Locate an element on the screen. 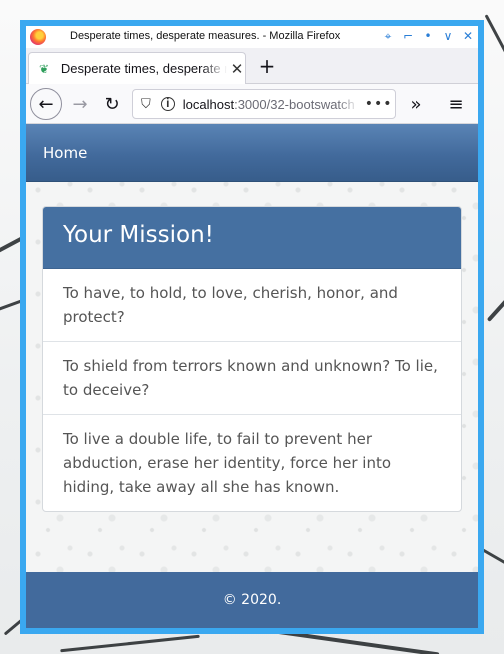 The image size is (504, 654). tab-active: ❦ Desperate times, desperate measures. ✕ is located at coordinates (137, 68).